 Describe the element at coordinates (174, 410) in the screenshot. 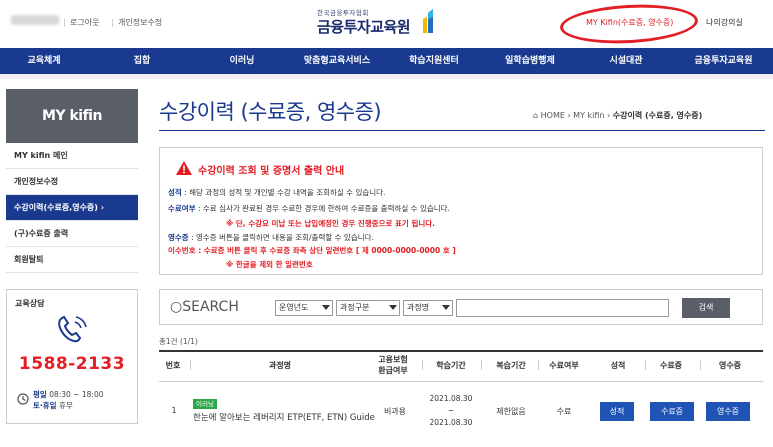

I see `cell-no: 1` at that location.